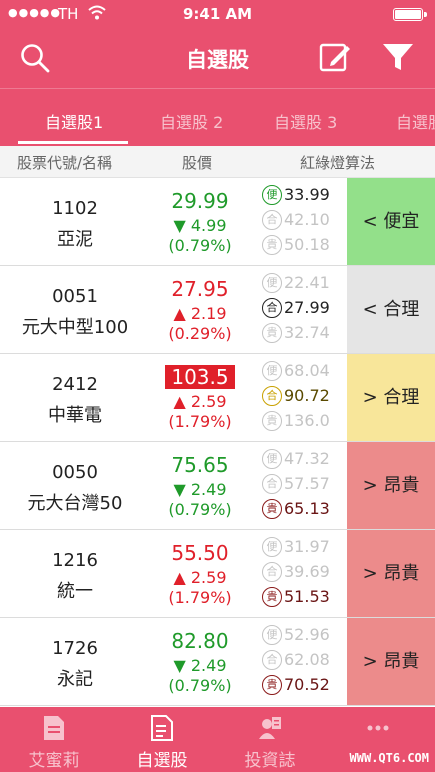 The width and height of the screenshot is (435, 772). What do you see at coordinates (162, 728) in the screenshot?
I see `stock-list-icon` at bounding box center [162, 728].